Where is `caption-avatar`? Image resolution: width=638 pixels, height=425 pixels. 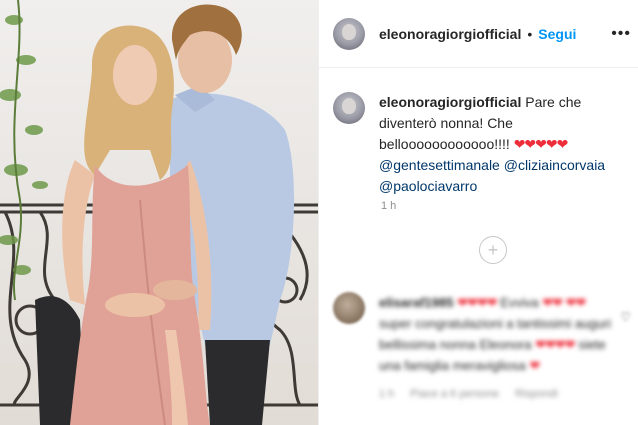 caption-avatar is located at coordinates (349, 108).